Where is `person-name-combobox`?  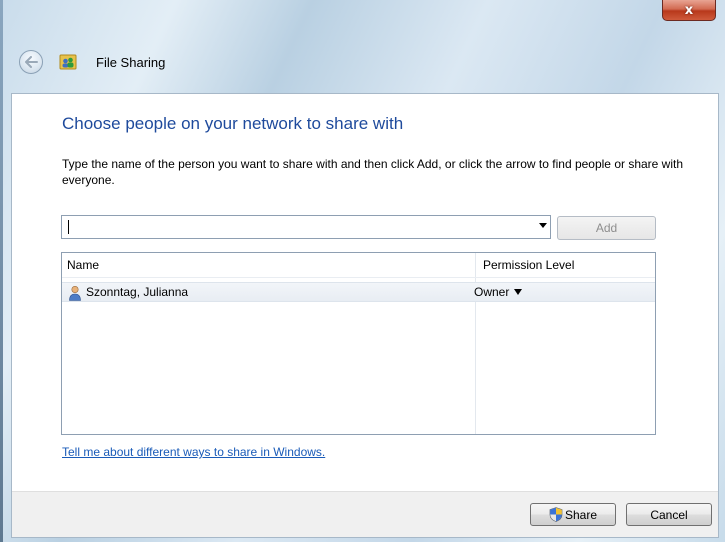 person-name-combobox is located at coordinates (306, 227).